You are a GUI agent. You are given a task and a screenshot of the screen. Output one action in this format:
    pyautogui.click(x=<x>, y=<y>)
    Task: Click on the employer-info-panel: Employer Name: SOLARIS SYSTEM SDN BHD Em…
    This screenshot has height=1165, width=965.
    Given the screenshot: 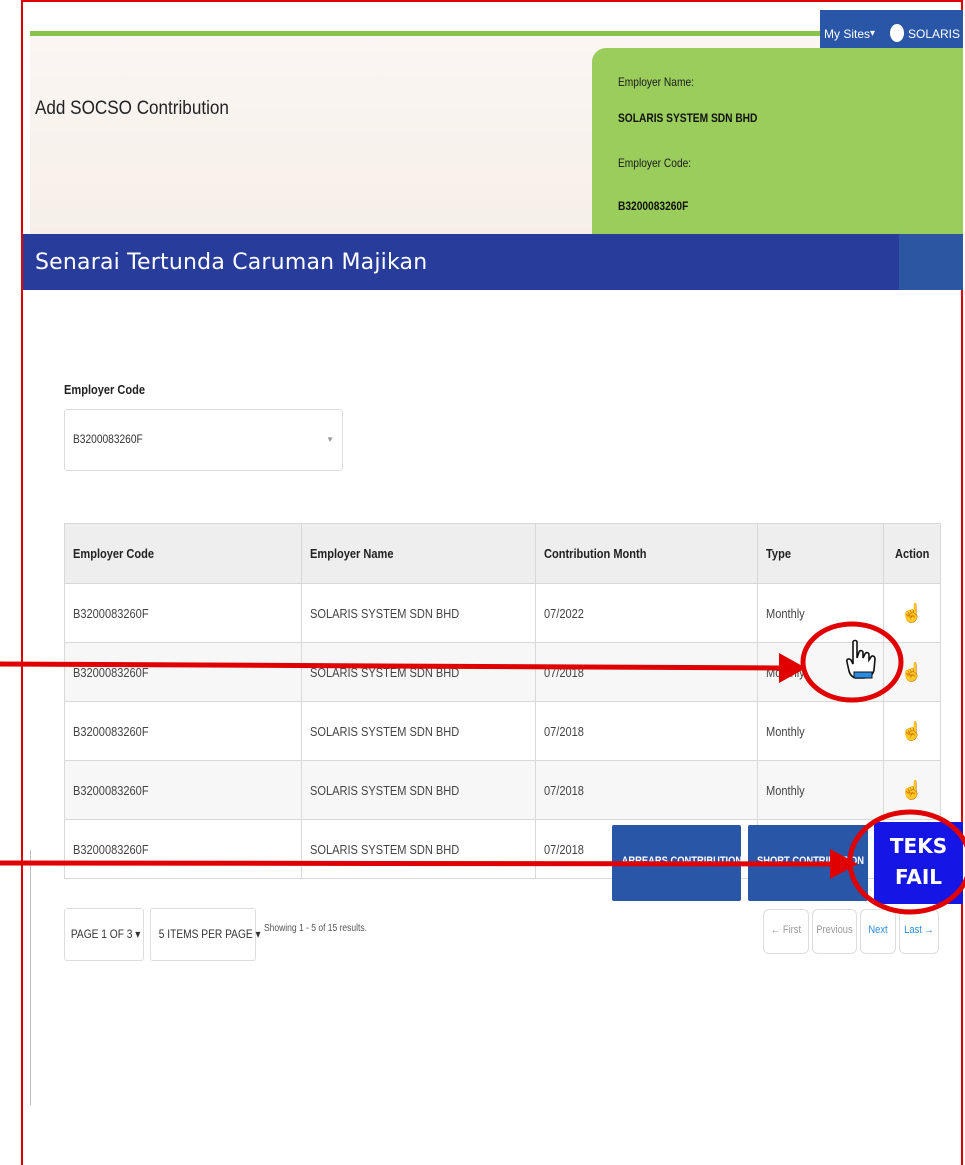 What is the action you would take?
    pyautogui.click(x=777, y=141)
    